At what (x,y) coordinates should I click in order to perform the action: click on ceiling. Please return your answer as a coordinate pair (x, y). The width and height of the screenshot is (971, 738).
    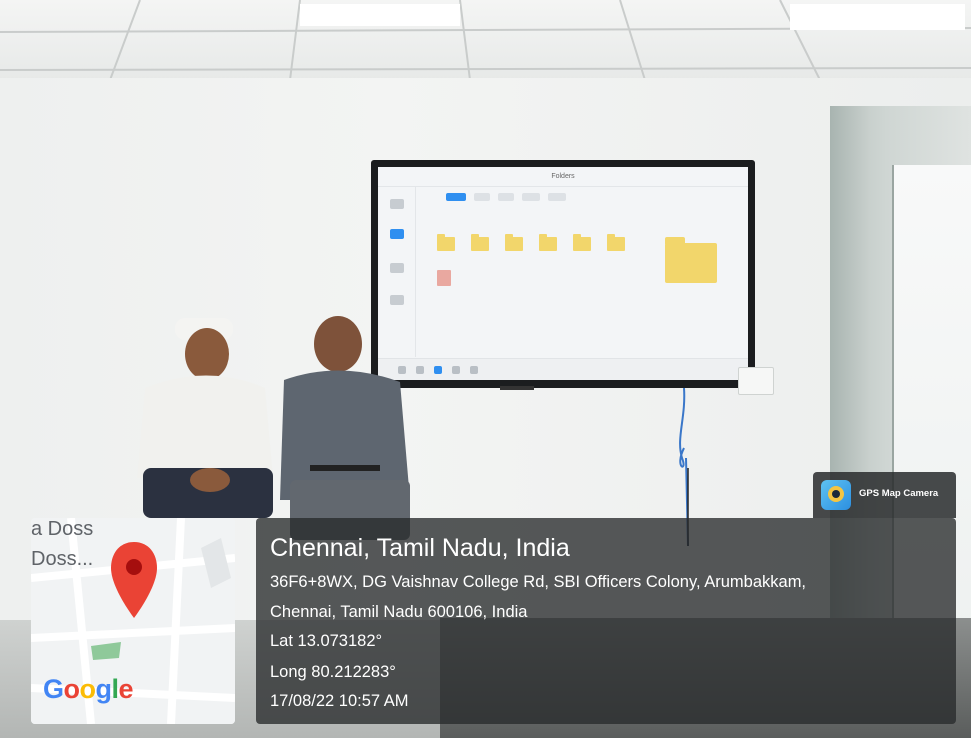
    Looking at the image, I should click on (485, 40).